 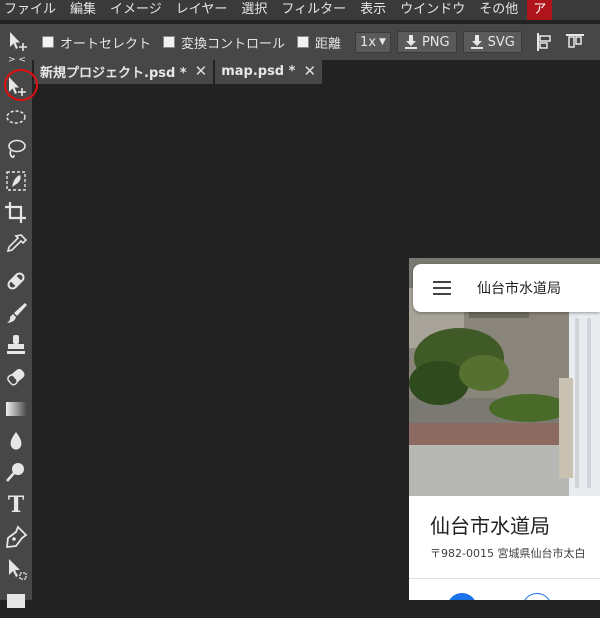 What do you see at coordinates (16, 377) in the screenshot?
I see `eraser-tool-icon` at bounding box center [16, 377].